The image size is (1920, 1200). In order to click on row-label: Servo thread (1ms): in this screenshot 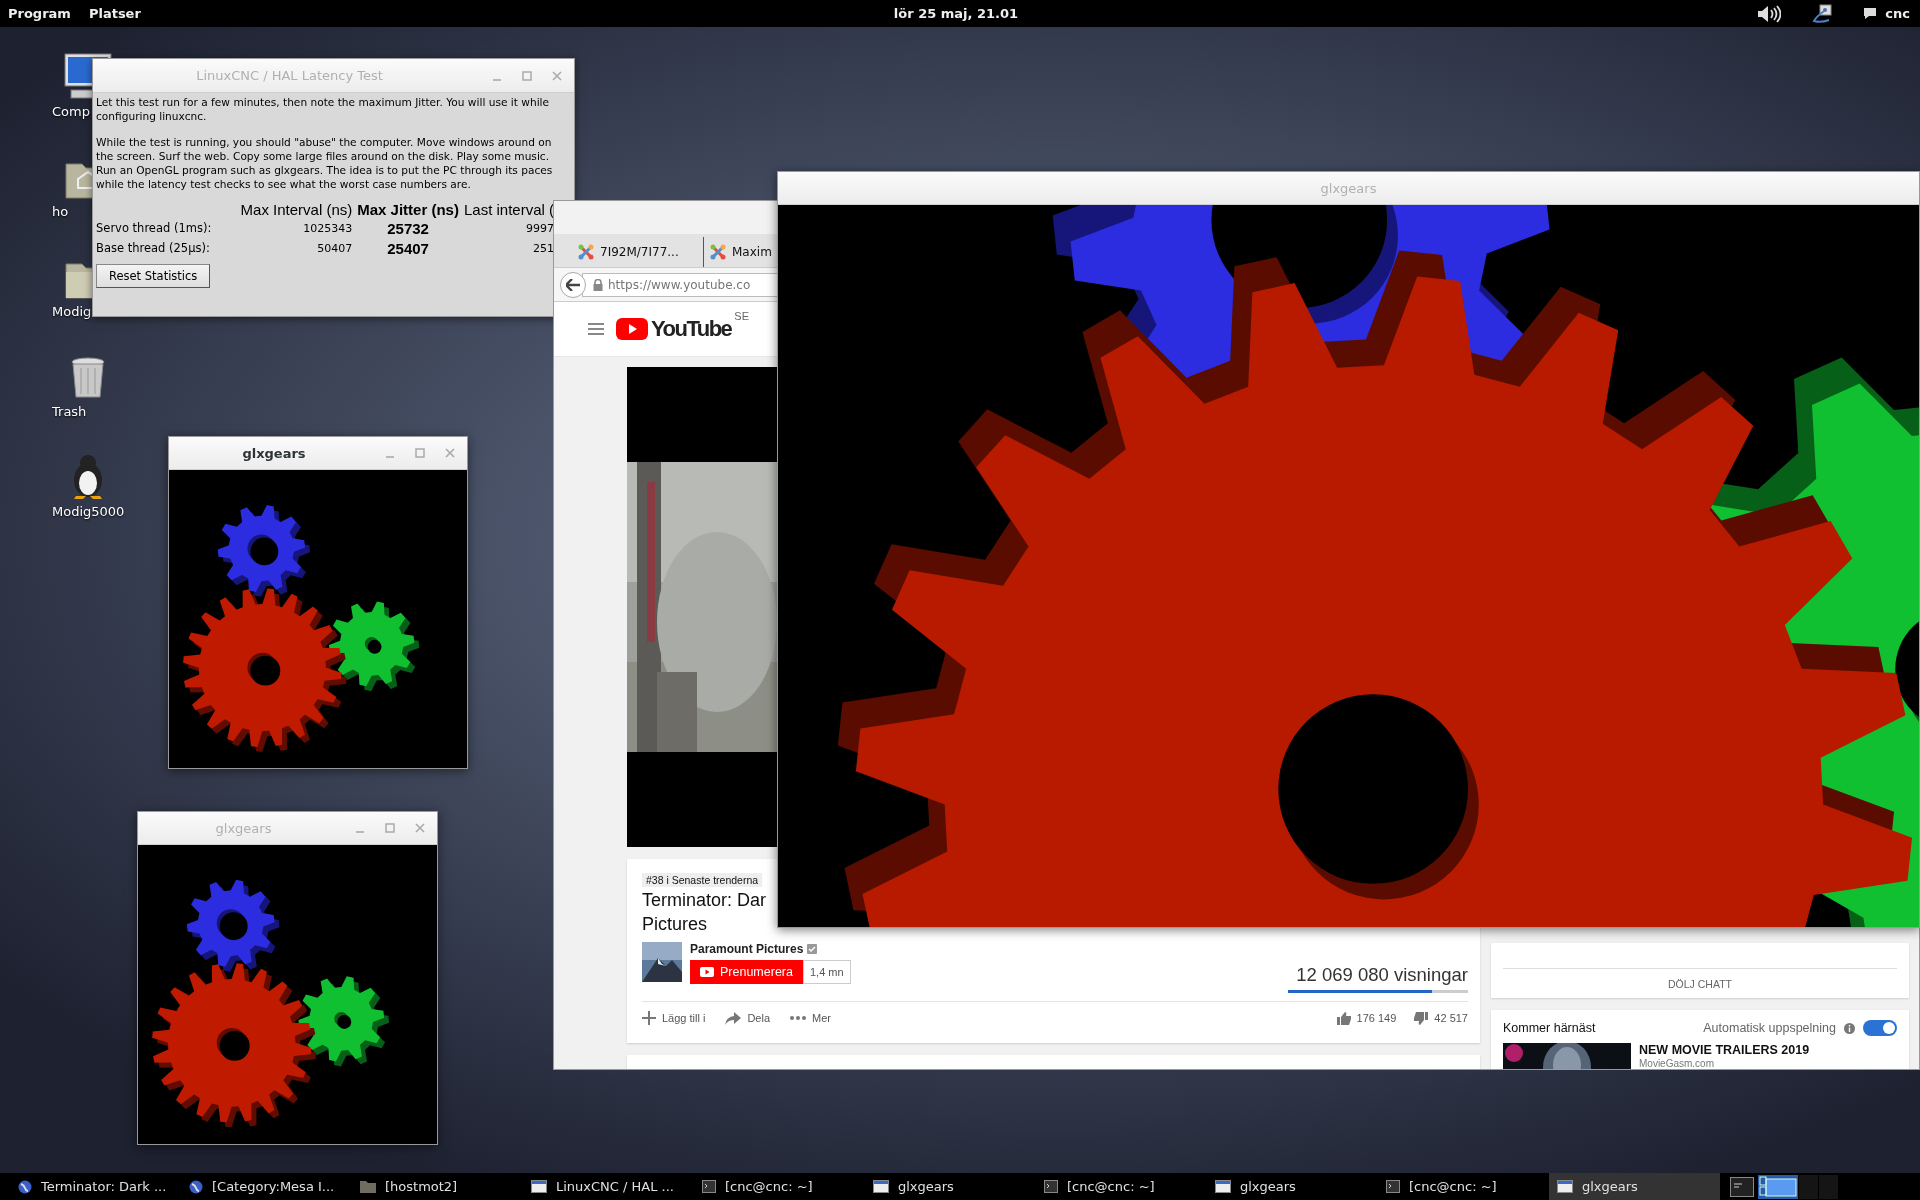, I will do `click(154, 228)`.